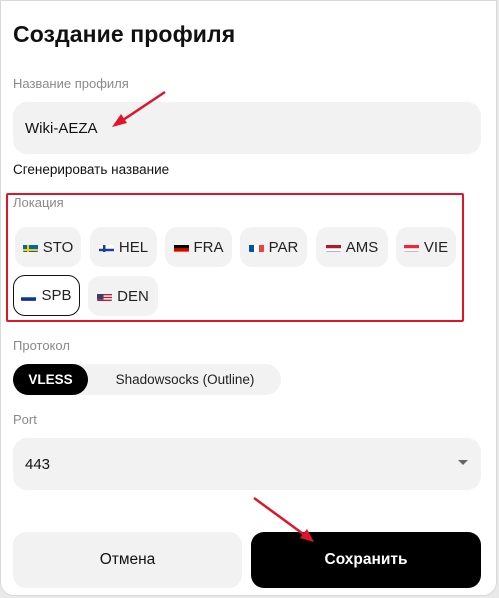  Describe the element at coordinates (208, 247) in the screenshot. I see `location-code: FRA` at that location.